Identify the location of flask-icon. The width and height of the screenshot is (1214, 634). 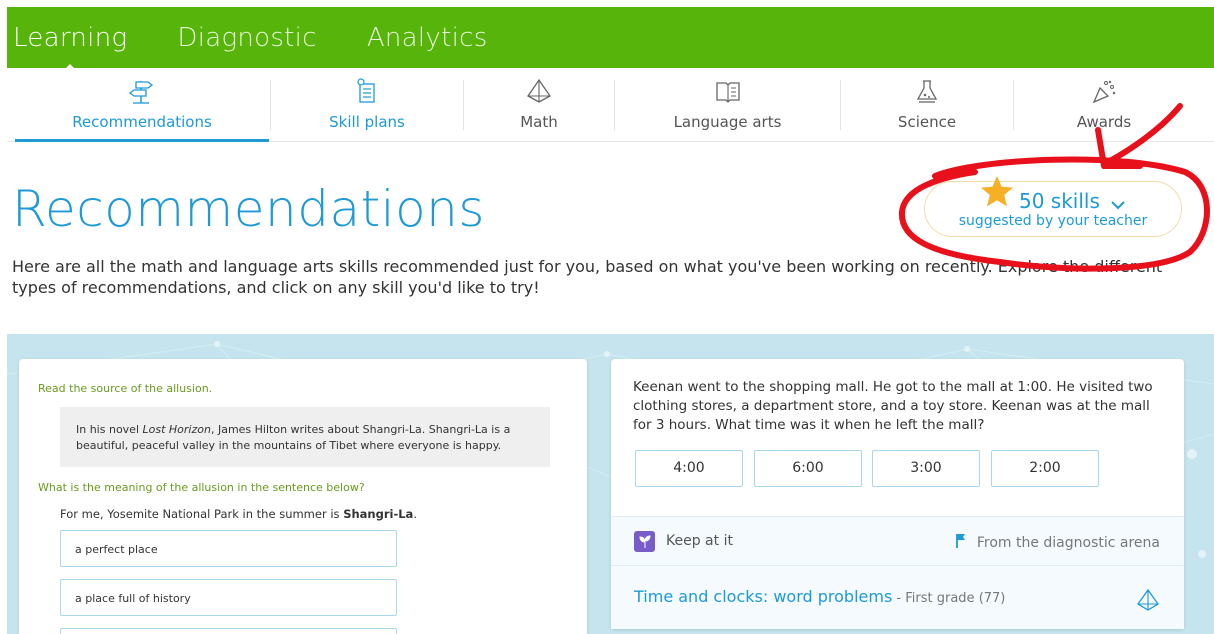
(927, 91).